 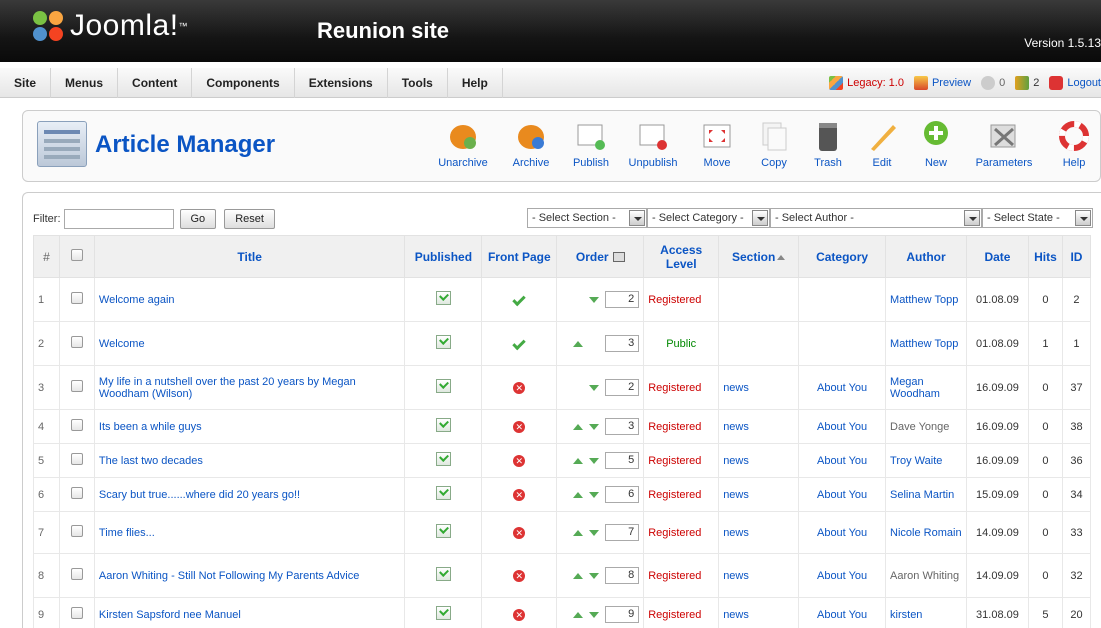 What do you see at coordinates (591, 147) in the screenshot?
I see `publish-button: Publish` at bounding box center [591, 147].